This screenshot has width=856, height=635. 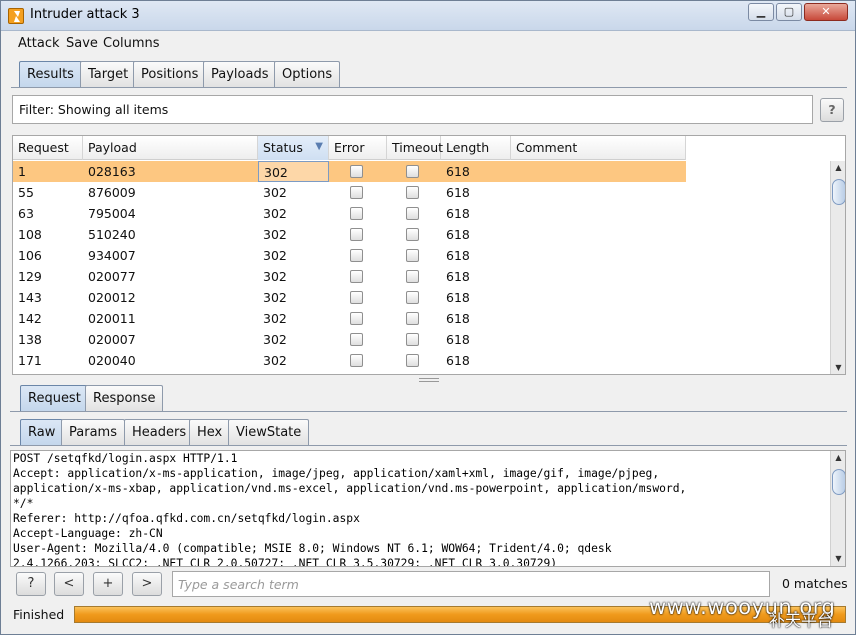 What do you see at coordinates (85, 14) in the screenshot?
I see `window-title: Intruder attack 3` at bounding box center [85, 14].